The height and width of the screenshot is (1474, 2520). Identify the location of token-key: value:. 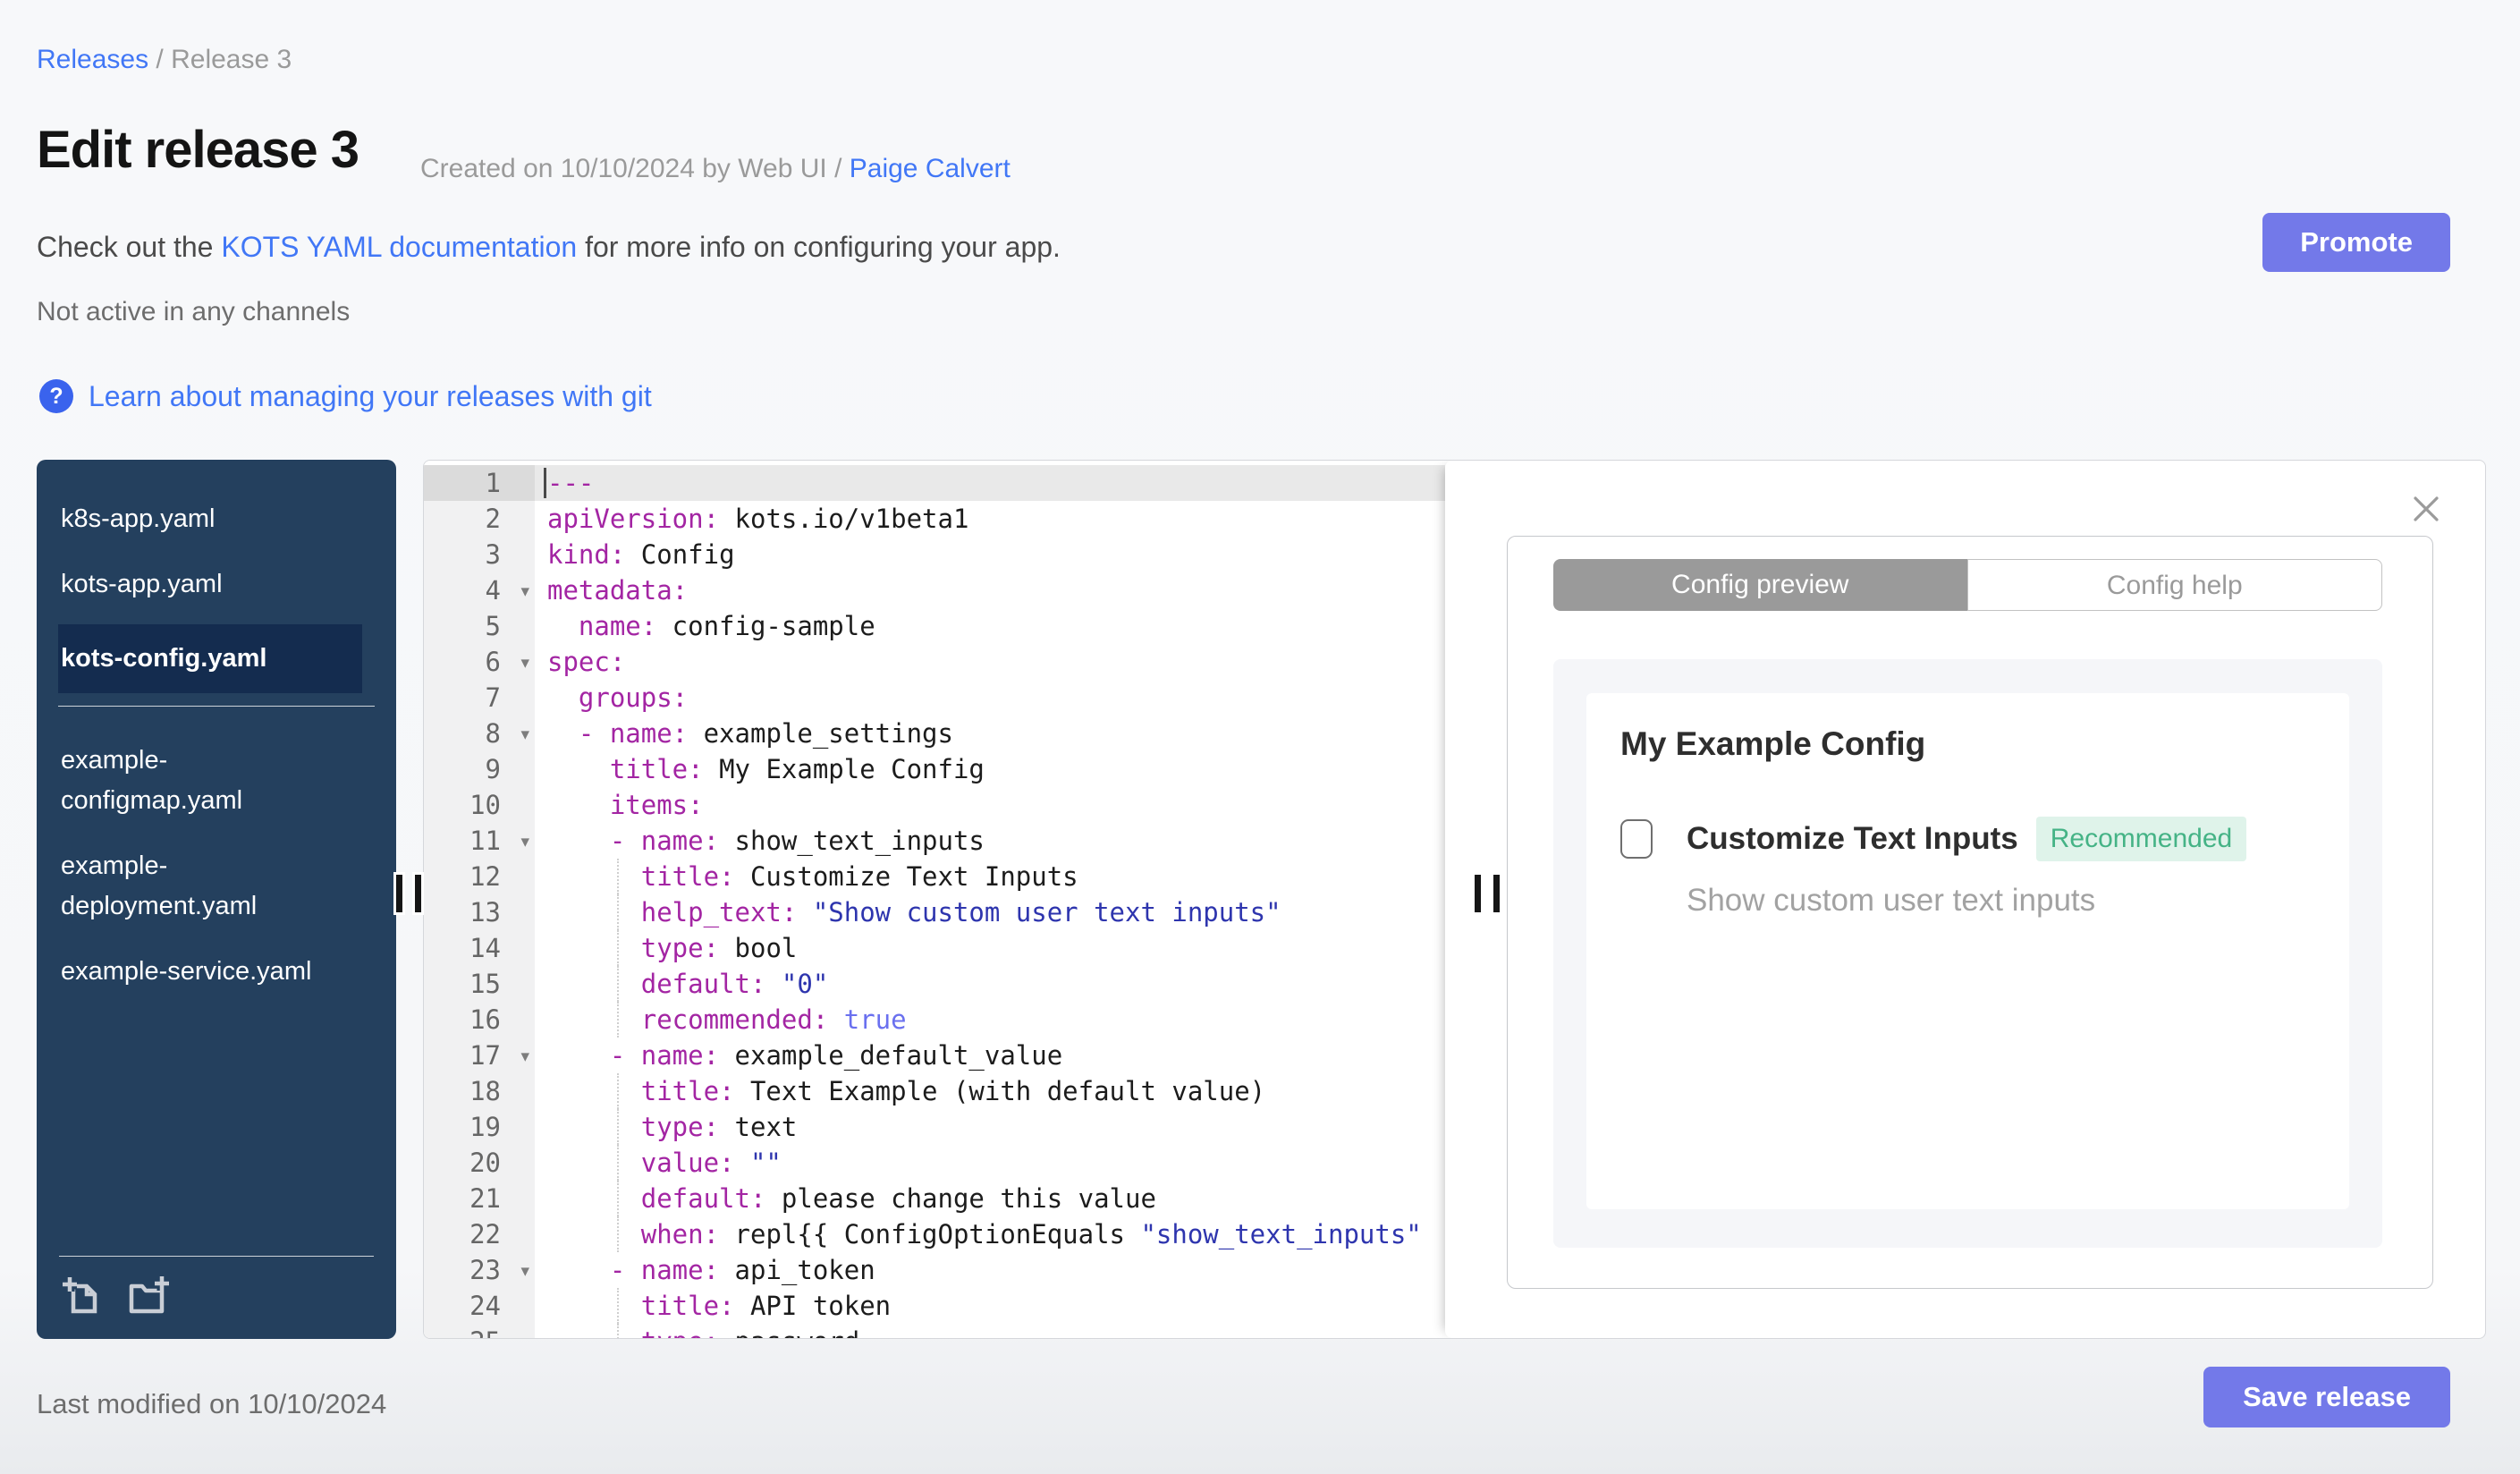
(641, 1163).